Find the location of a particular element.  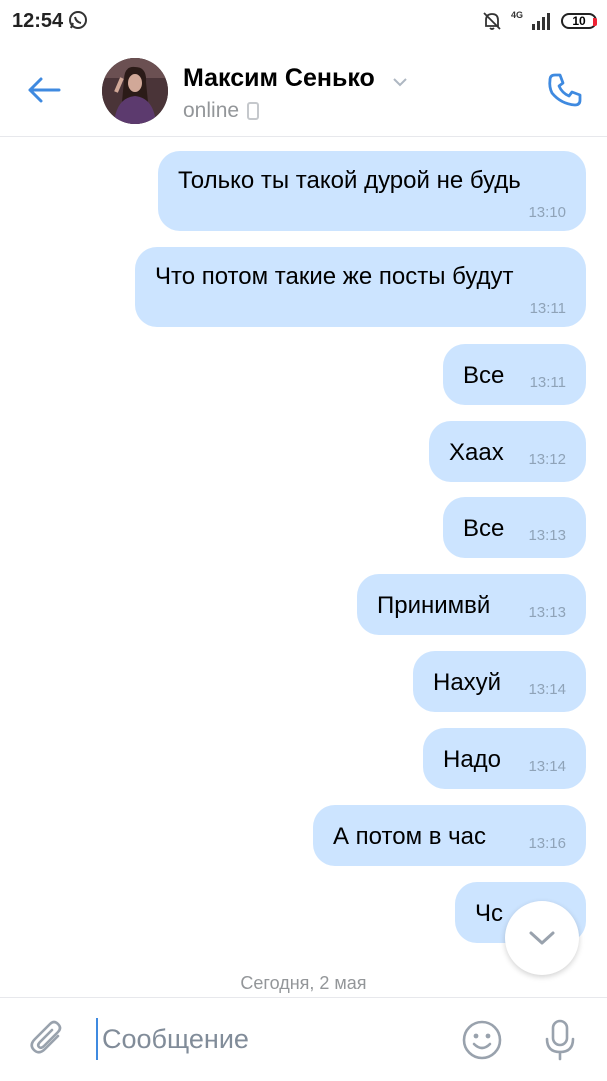

message-text: Нахуй is located at coordinates (467, 682).